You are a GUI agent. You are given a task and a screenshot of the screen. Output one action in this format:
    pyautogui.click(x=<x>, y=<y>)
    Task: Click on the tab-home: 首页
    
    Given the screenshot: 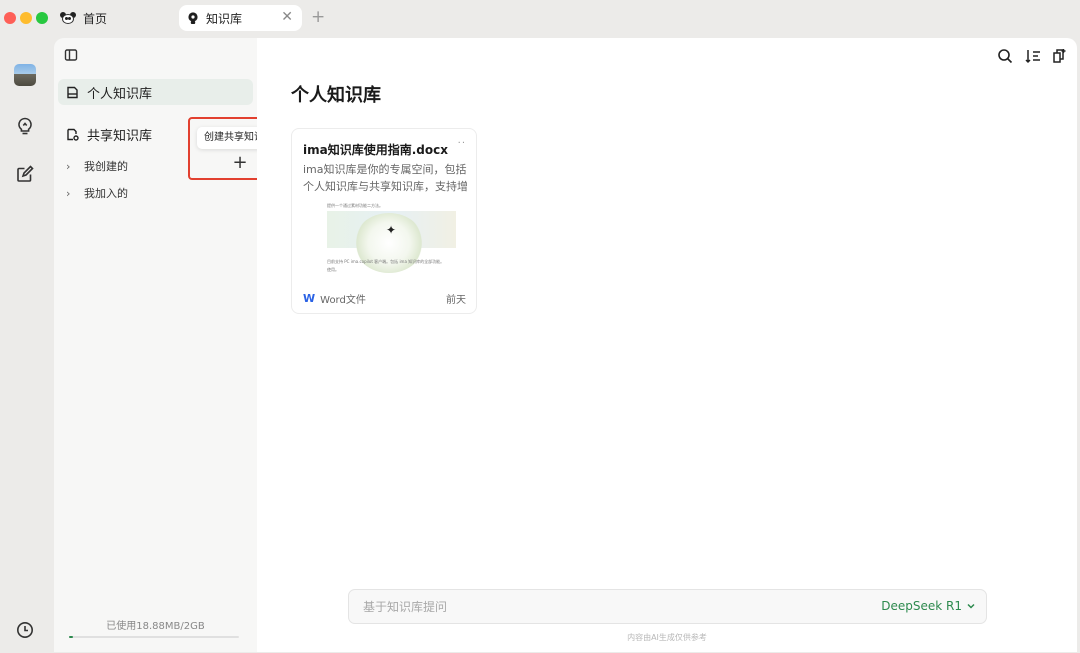 What is the action you would take?
    pyautogui.click(x=83, y=18)
    